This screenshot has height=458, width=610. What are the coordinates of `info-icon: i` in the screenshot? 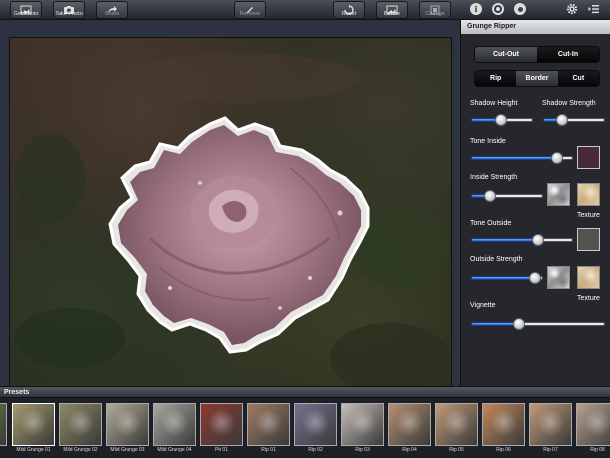 It's located at (476, 9).